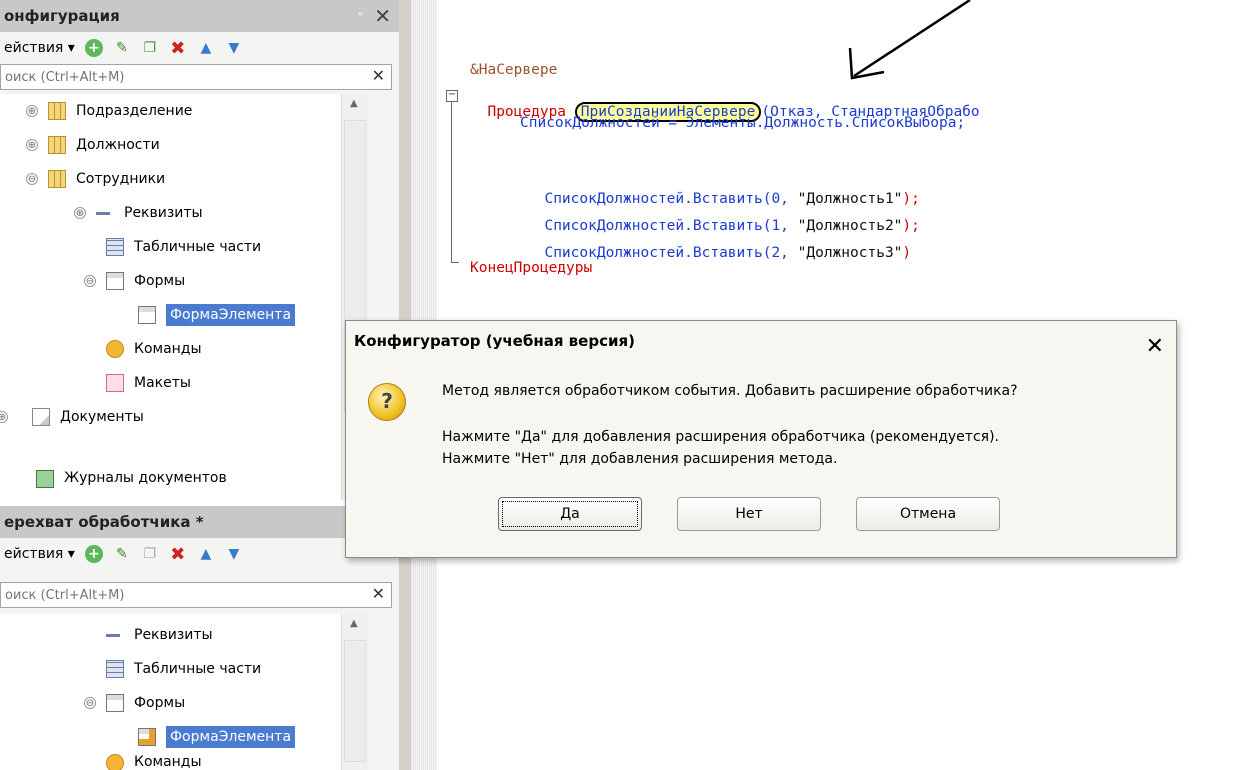 The image size is (1253, 770). What do you see at coordinates (355, 701) in the screenshot?
I see `scroll-thumb` at bounding box center [355, 701].